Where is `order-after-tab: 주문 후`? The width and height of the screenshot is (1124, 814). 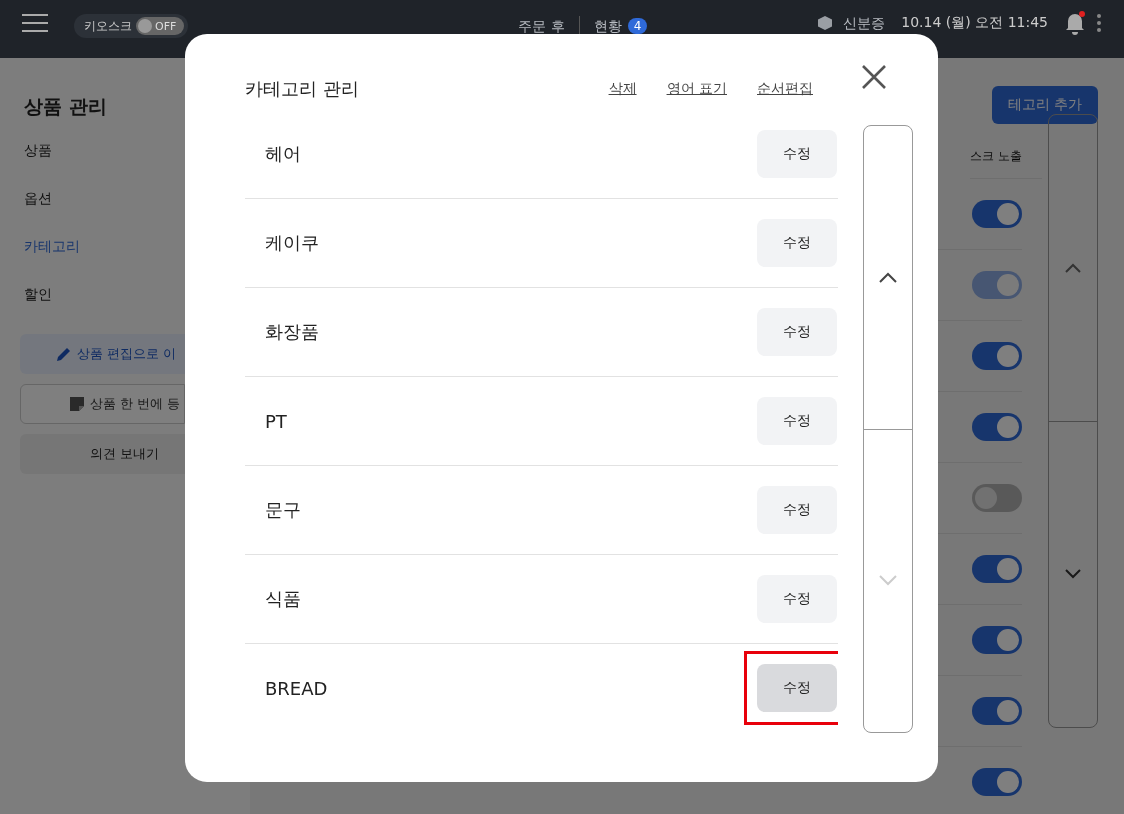 order-after-tab: 주문 후 is located at coordinates (541, 26).